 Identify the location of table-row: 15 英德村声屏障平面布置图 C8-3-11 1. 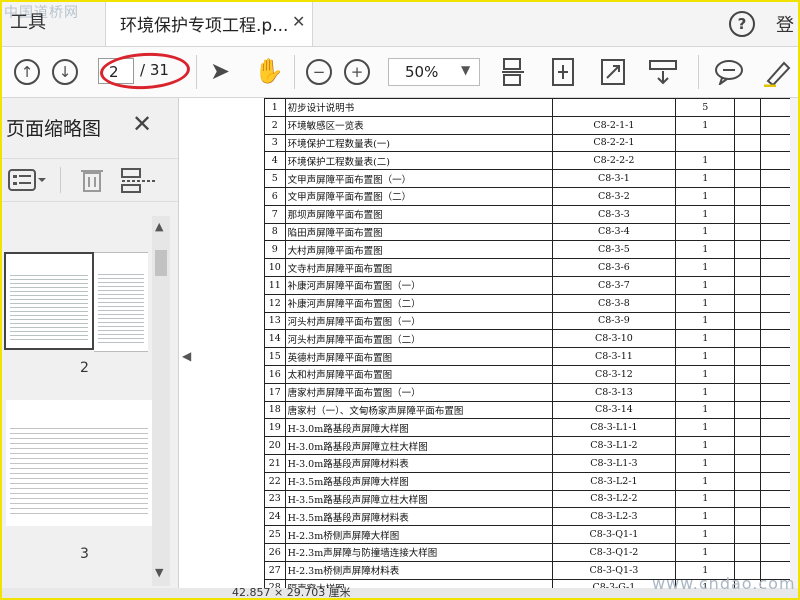
(531, 356).